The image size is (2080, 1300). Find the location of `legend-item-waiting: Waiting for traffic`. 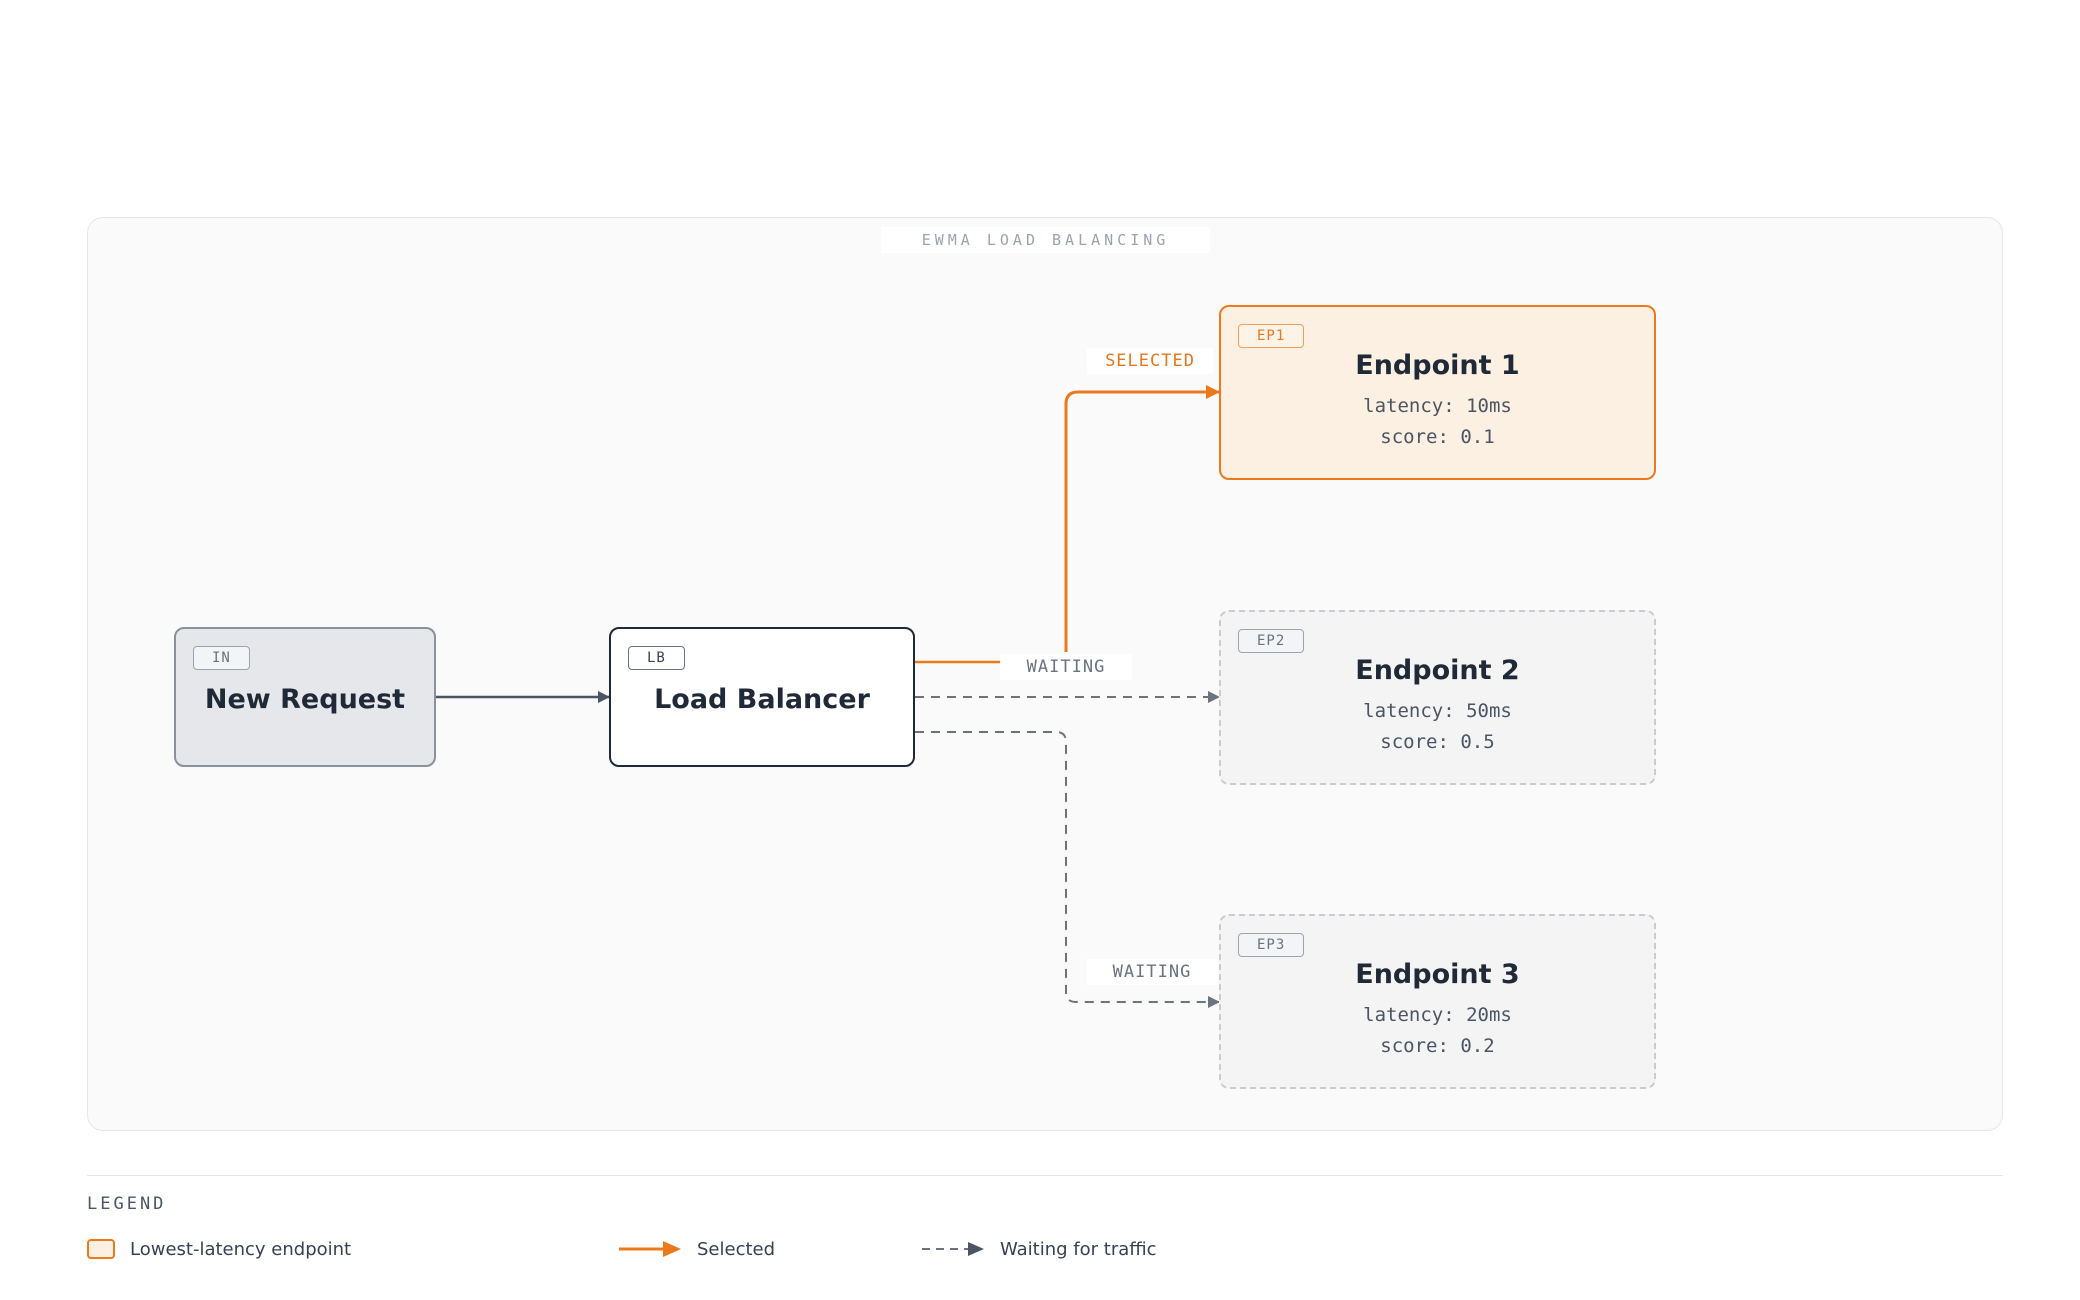

legend-item-waiting: Waiting for traffic is located at coordinates (1039, 1249).